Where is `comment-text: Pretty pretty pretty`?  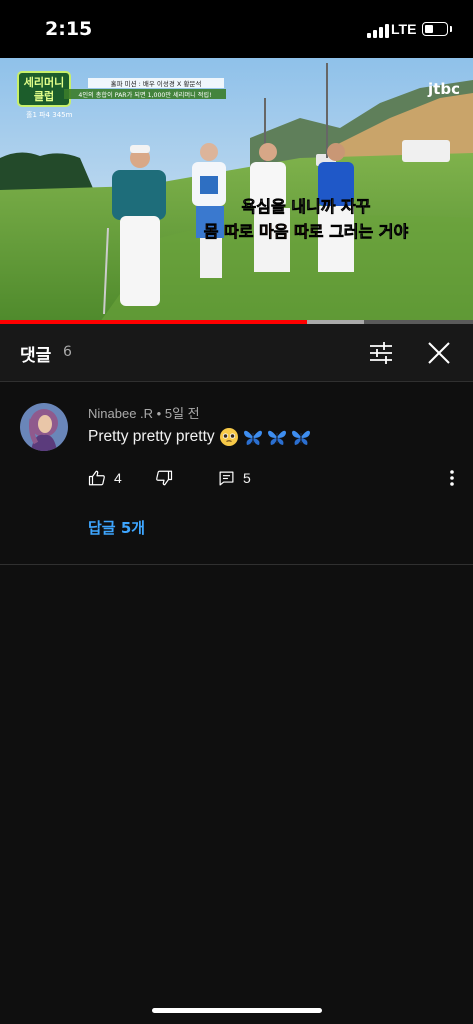 comment-text: Pretty pretty pretty is located at coordinates (151, 436).